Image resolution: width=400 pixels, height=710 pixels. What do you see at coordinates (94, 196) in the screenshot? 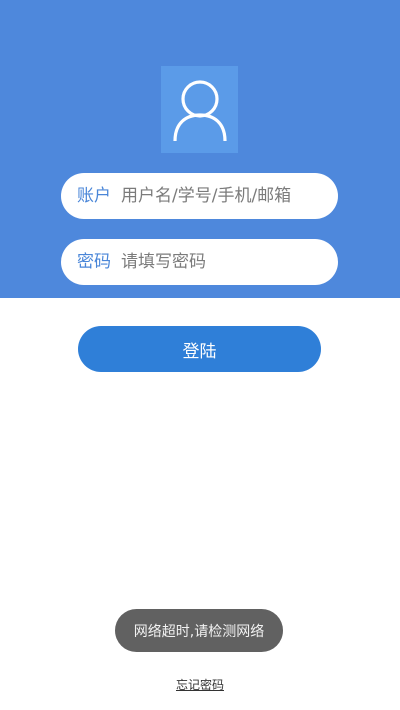
I see `account-label: 账户` at bounding box center [94, 196].